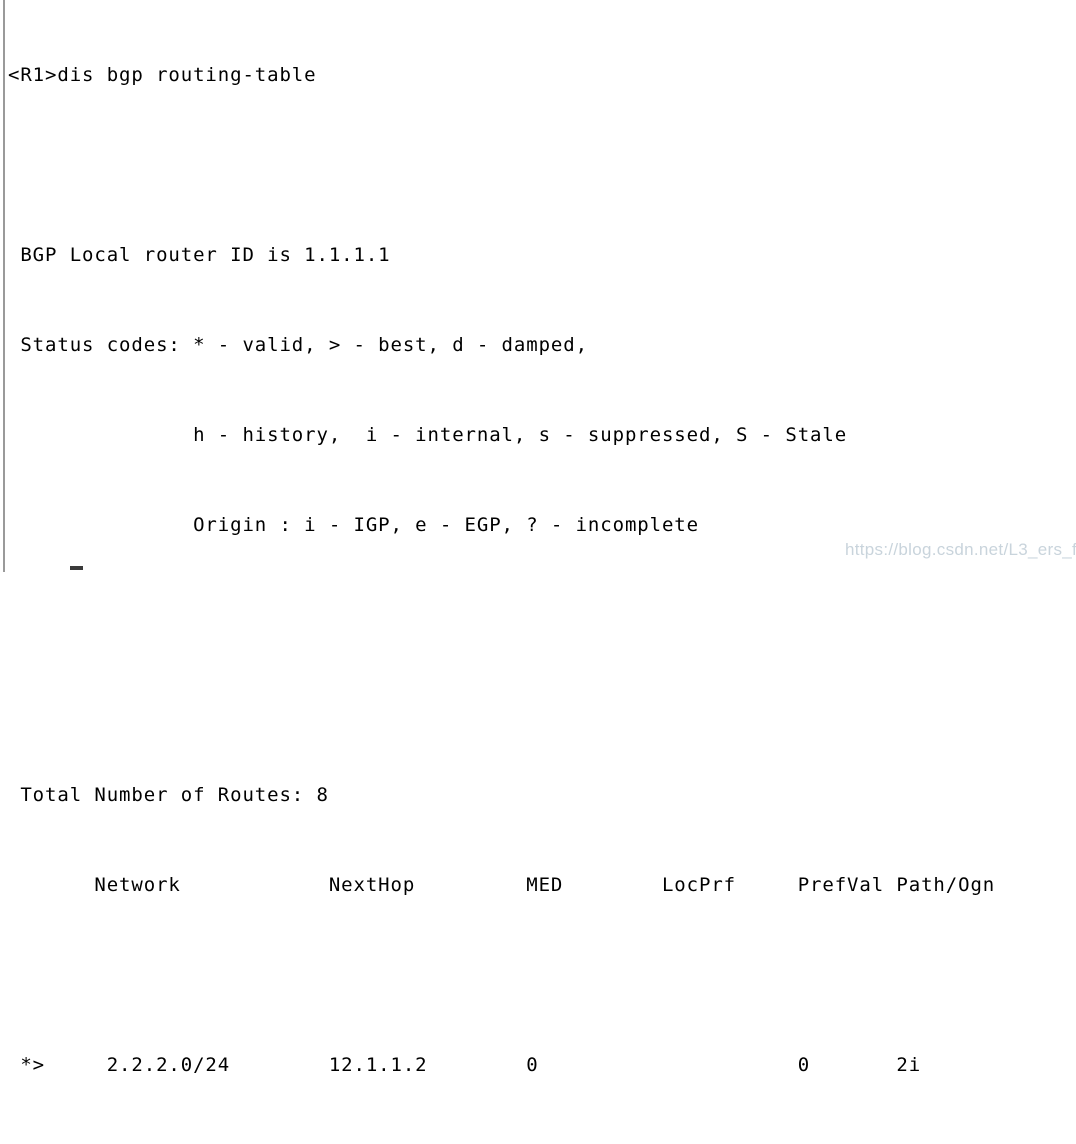 The image size is (1076, 1144). What do you see at coordinates (542, 75) in the screenshot?
I see `command-prompt-line: <R1>dis bgp routing-table` at bounding box center [542, 75].